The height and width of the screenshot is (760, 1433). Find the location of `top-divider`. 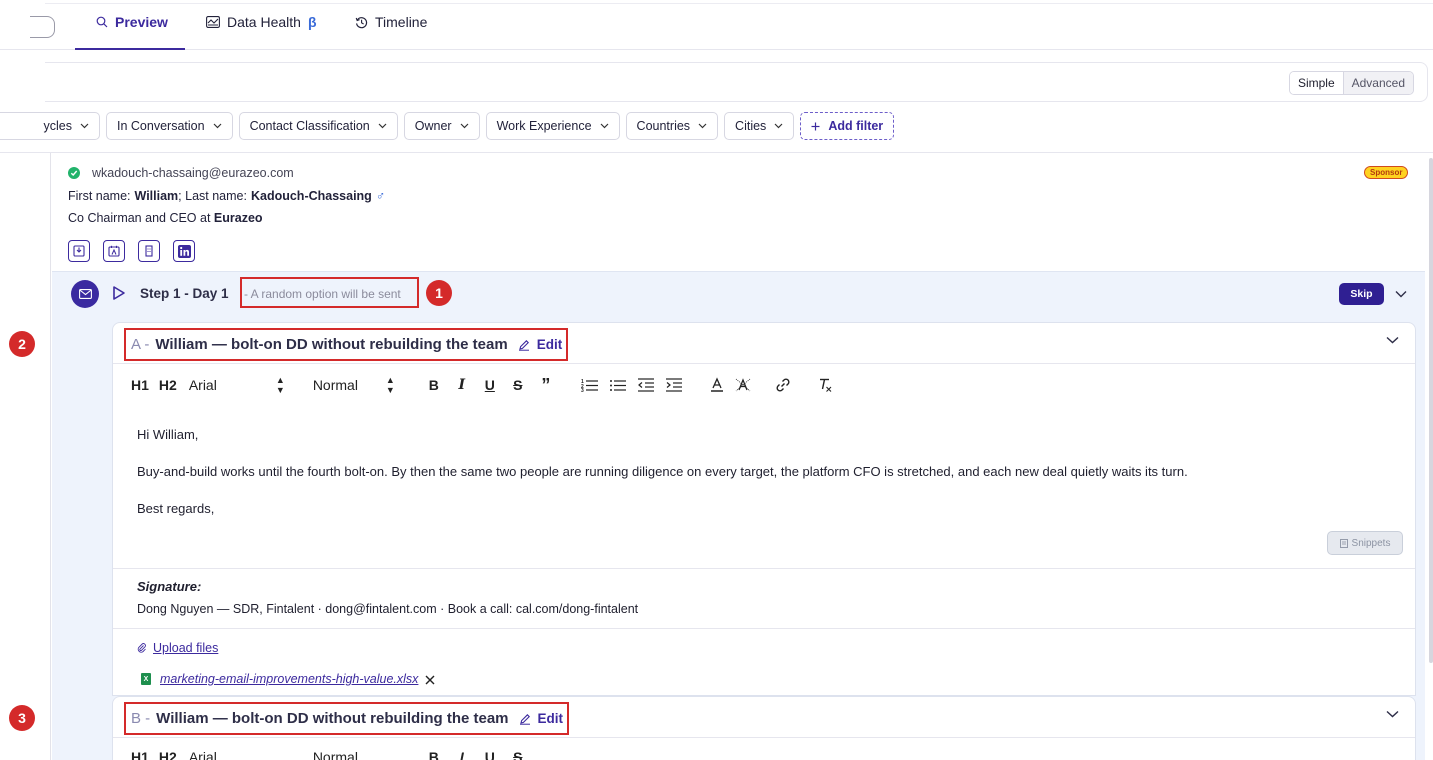

top-divider is located at coordinates (739, 3).